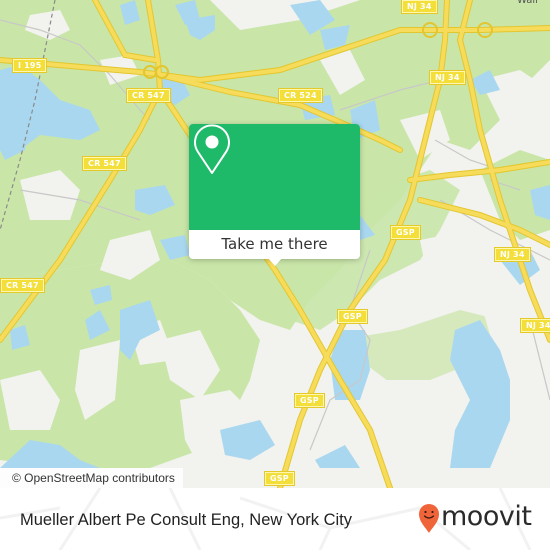 Image resolution: width=550 pixels, height=550 pixels. I want to click on moovit-smiley-pin-icon, so click(429, 518).